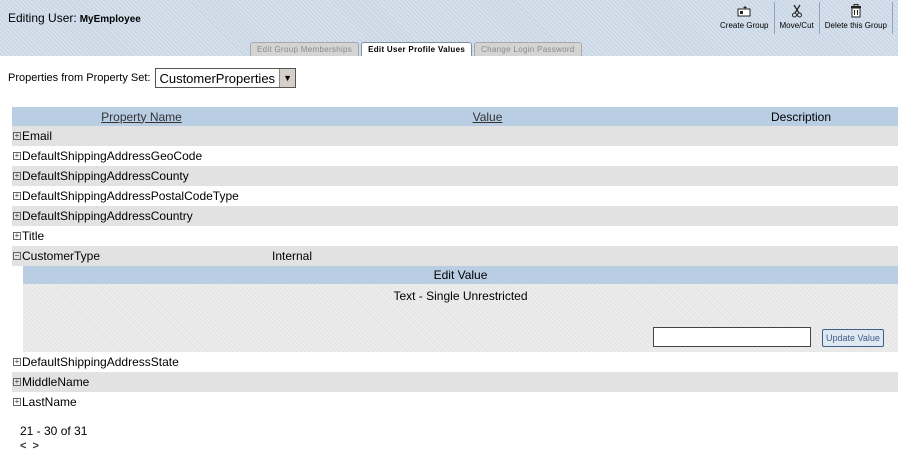 The image size is (904, 454). Describe the element at coordinates (141, 117) in the screenshot. I see `column-header-property-name: Property Name` at that location.